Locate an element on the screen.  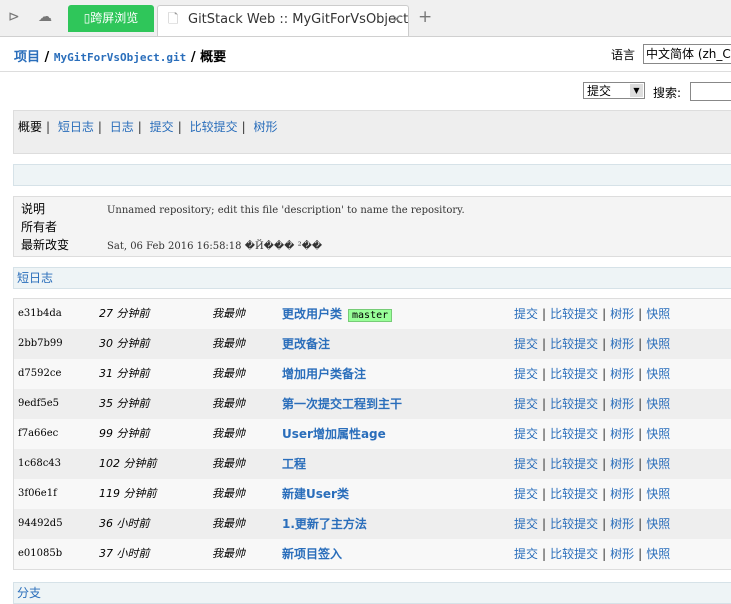
commit-message: 新项目签入 is located at coordinates (312, 554).